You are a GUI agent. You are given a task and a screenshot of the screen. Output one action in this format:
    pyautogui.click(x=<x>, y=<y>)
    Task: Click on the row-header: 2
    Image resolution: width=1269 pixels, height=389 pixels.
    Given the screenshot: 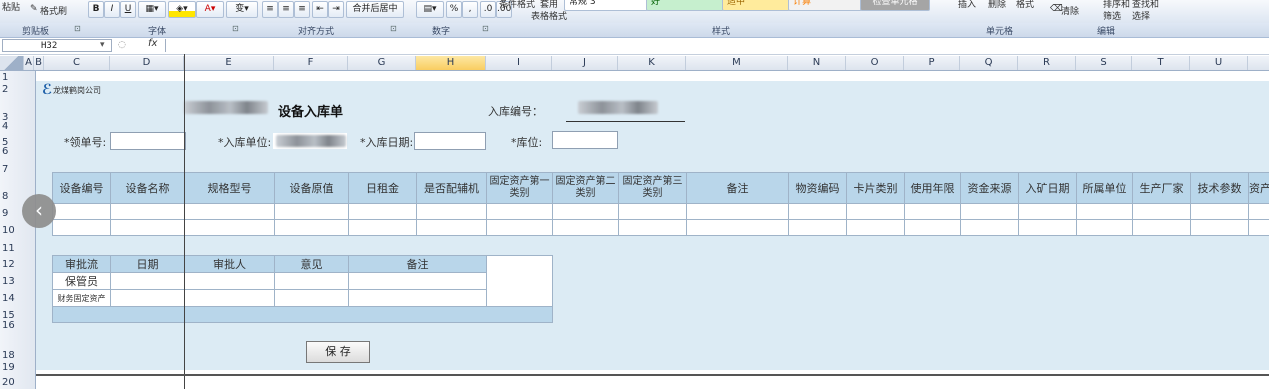 What is the action you would take?
    pyautogui.click(x=5, y=89)
    